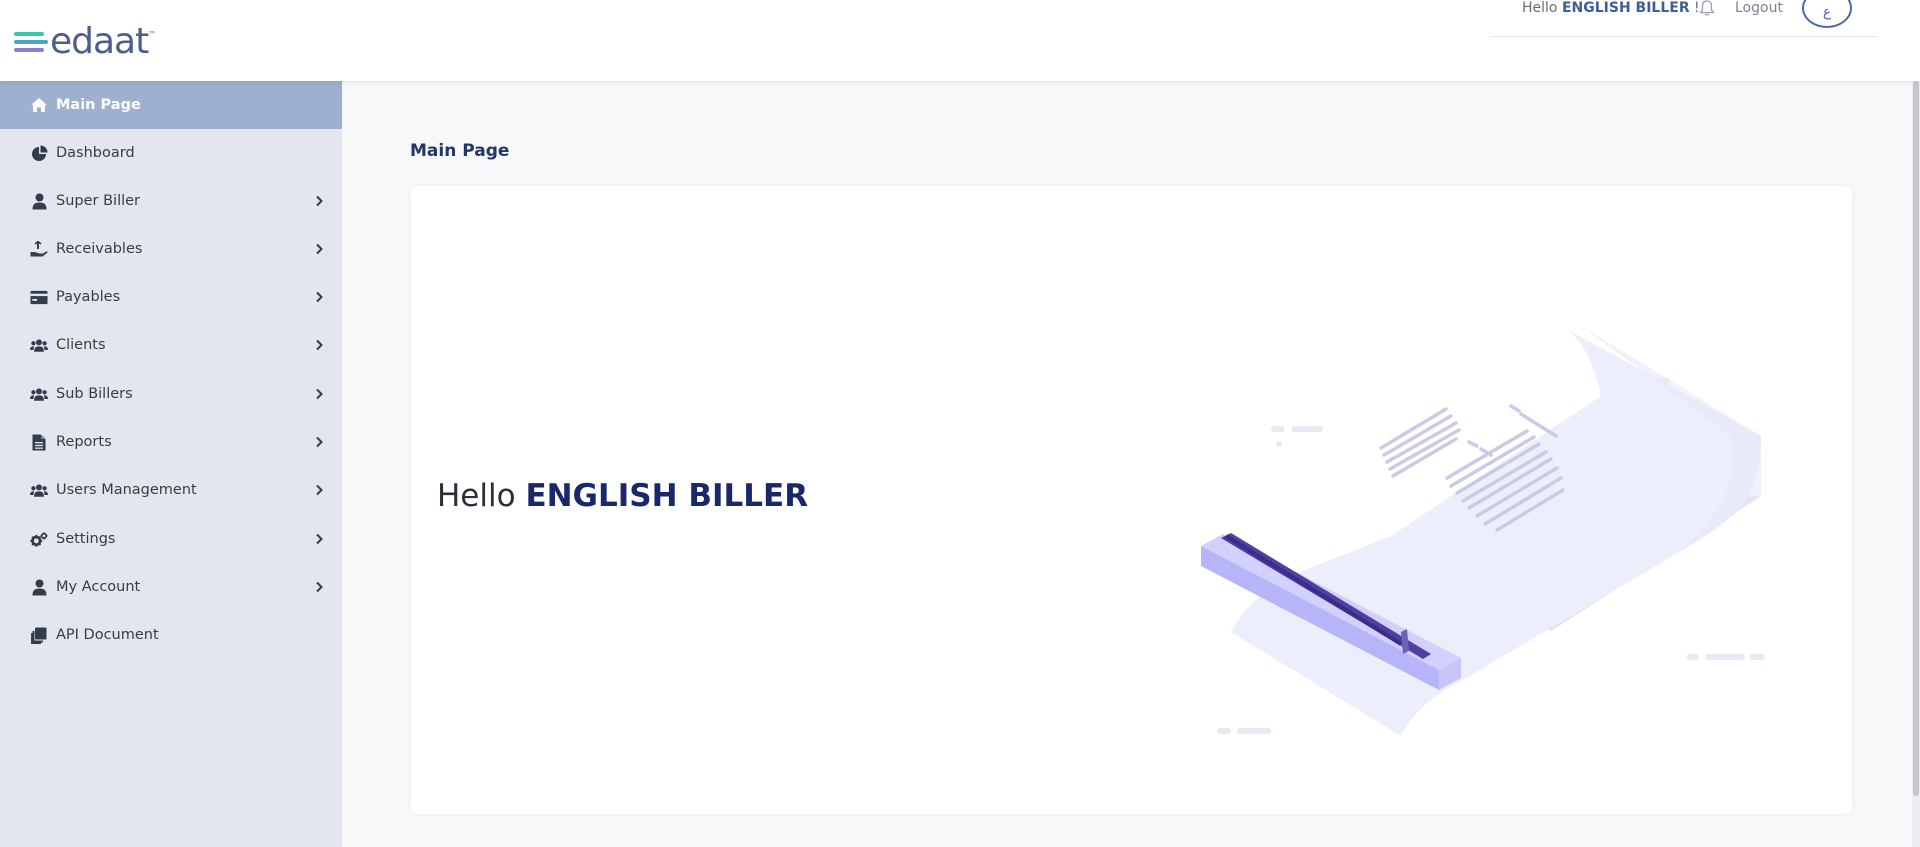  What do you see at coordinates (171, 345) in the screenshot?
I see `sidebar-item-clients: Clients` at bounding box center [171, 345].